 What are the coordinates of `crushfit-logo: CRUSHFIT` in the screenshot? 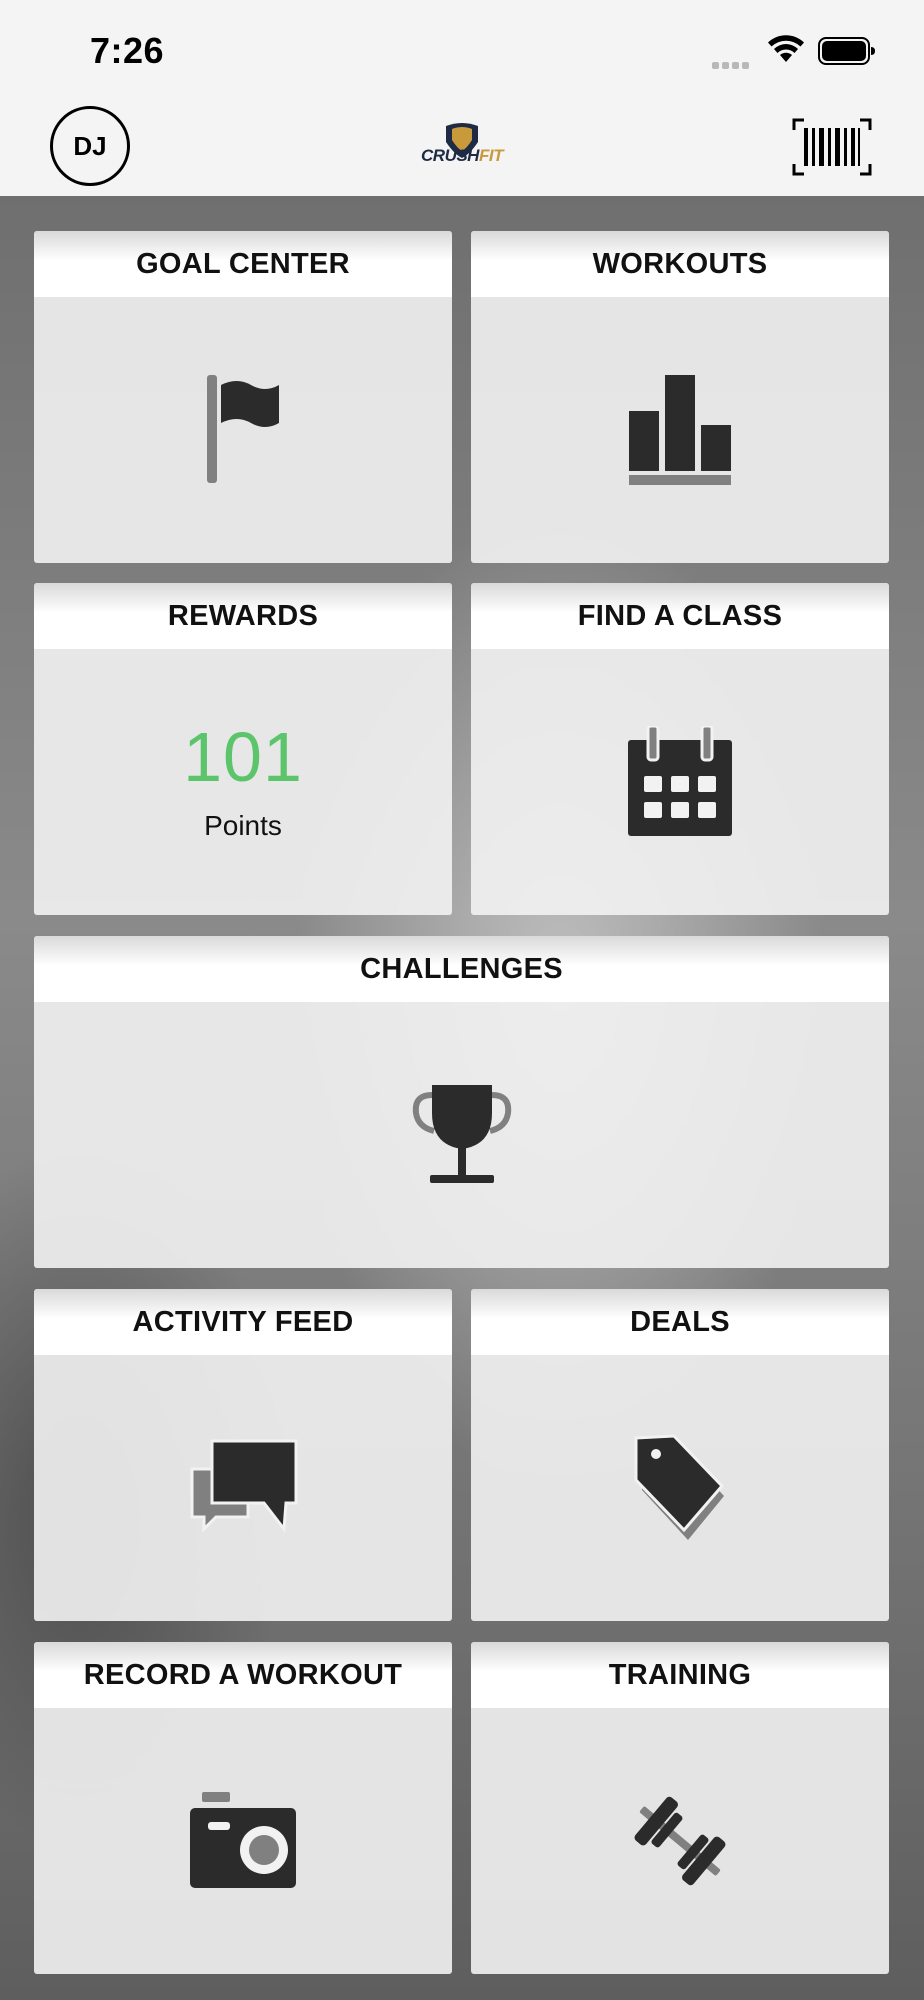 It's located at (462, 150).